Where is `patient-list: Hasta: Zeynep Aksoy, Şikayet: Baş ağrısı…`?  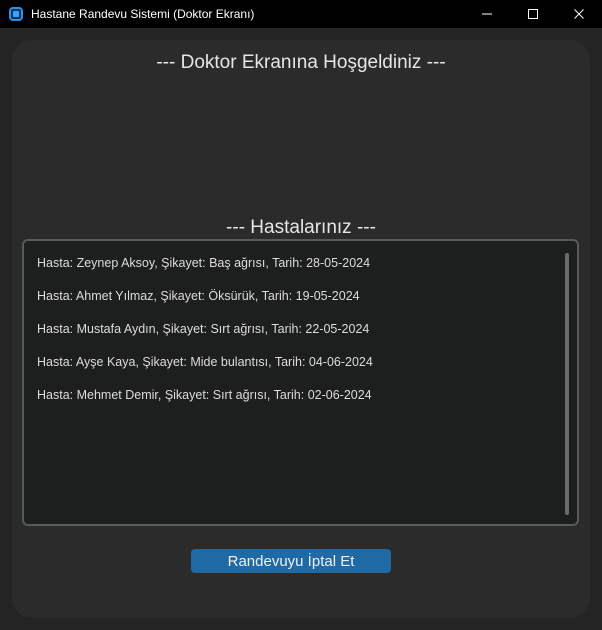
patient-list: Hasta: Zeynep Aksoy, Şikayet: Baş ağrısı… is located at coordinates (205, 337).